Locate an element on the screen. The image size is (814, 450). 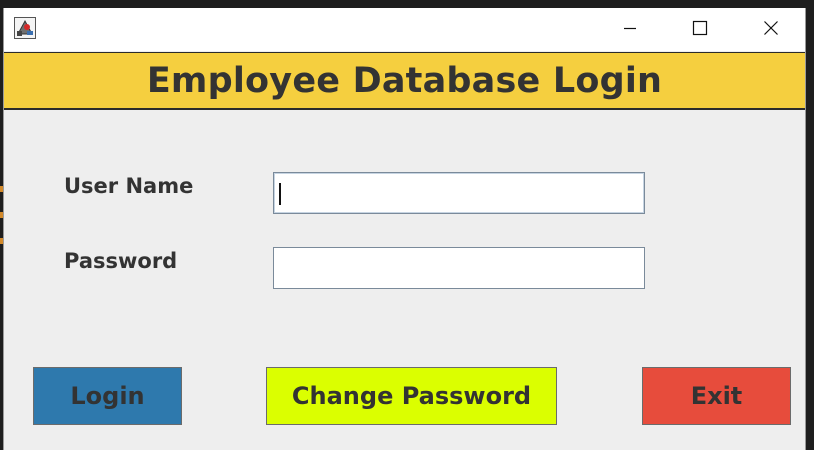
username-label: User Name is located at coordinates (129, 186).